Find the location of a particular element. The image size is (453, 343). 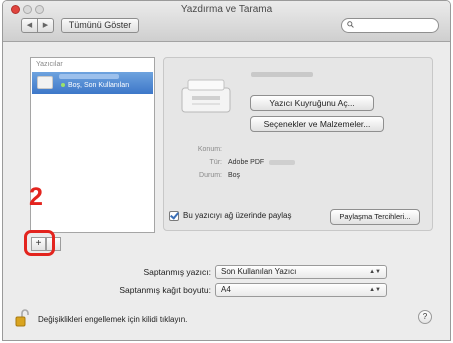

back-button: ◀ is located at coordinates (29, 25).